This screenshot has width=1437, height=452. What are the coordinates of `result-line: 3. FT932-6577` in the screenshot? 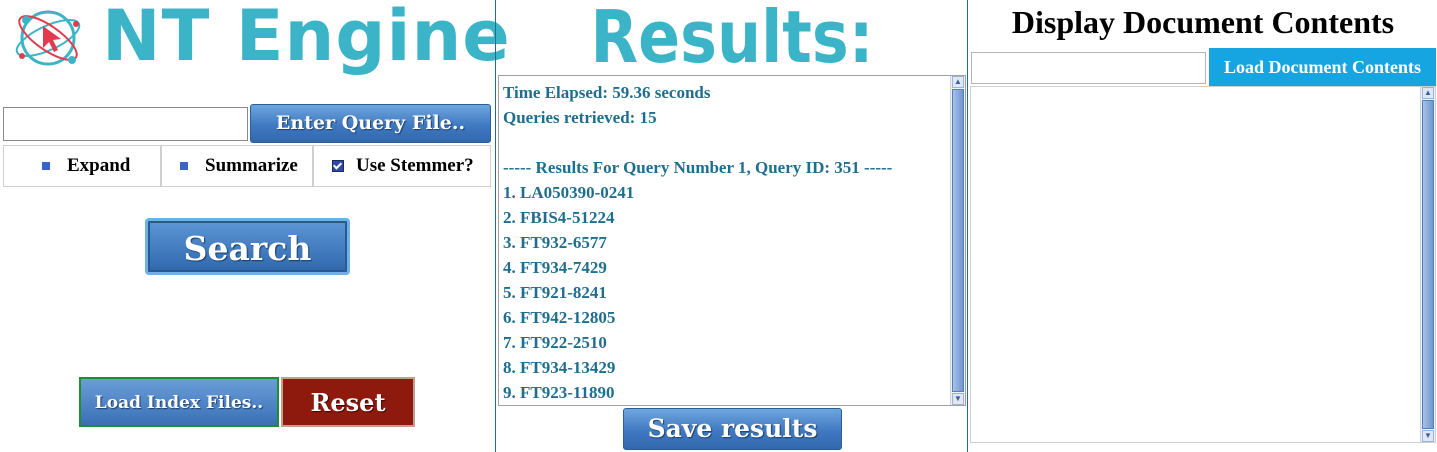 It's located at (555, 242).